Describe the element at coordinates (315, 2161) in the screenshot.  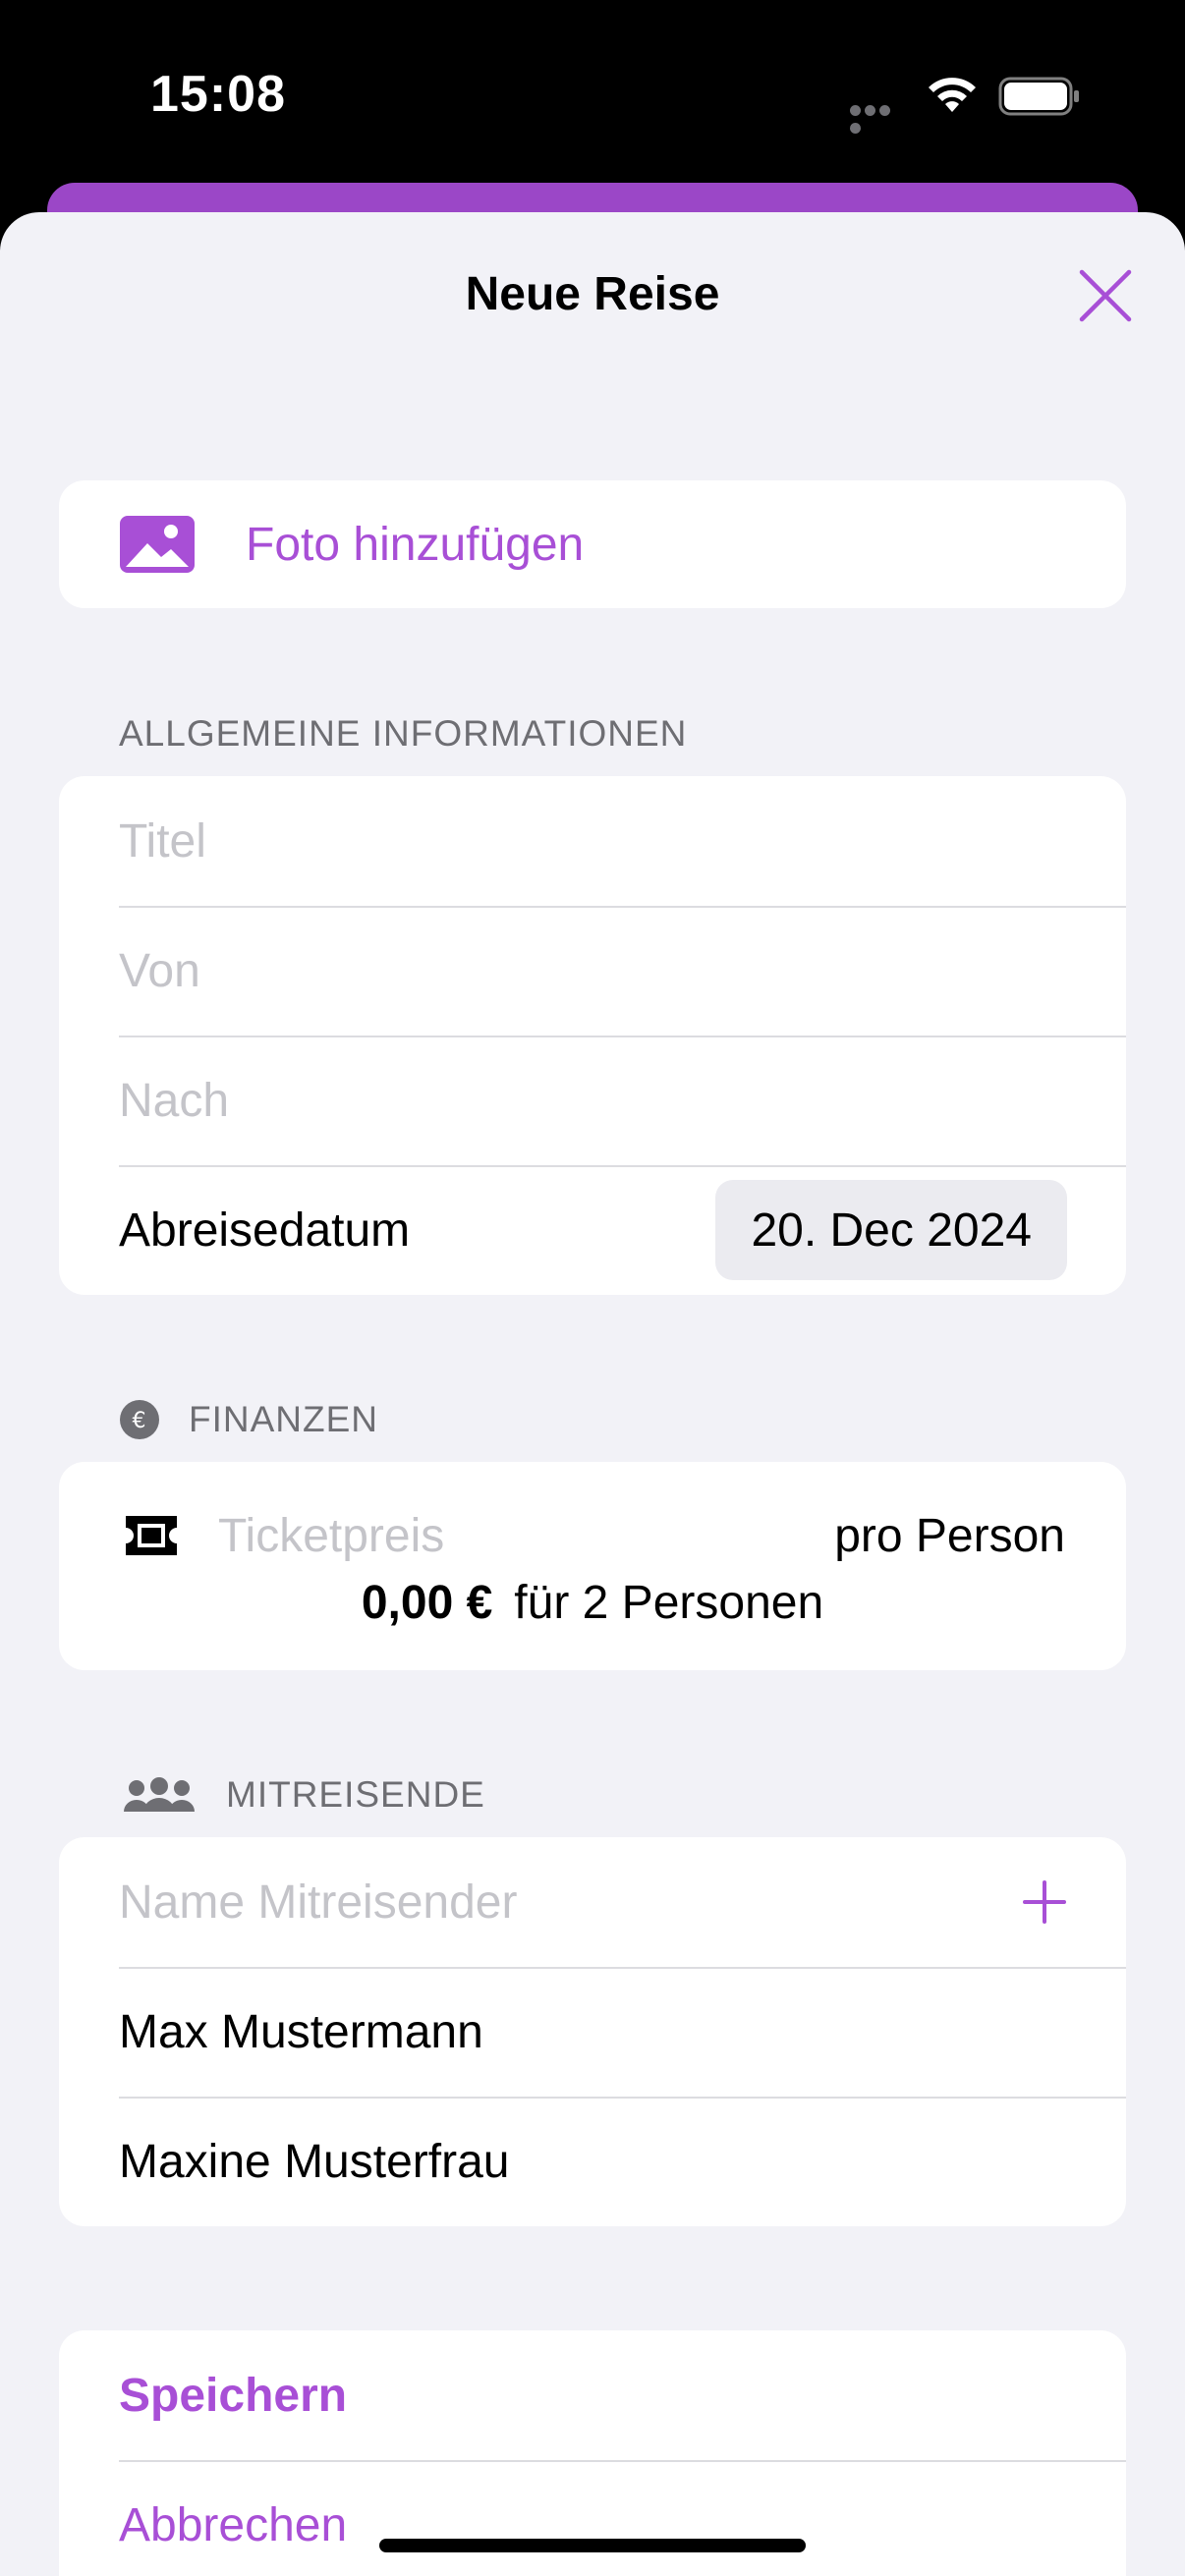
I see `companion-name: Maxine Musterfrau` at that location.